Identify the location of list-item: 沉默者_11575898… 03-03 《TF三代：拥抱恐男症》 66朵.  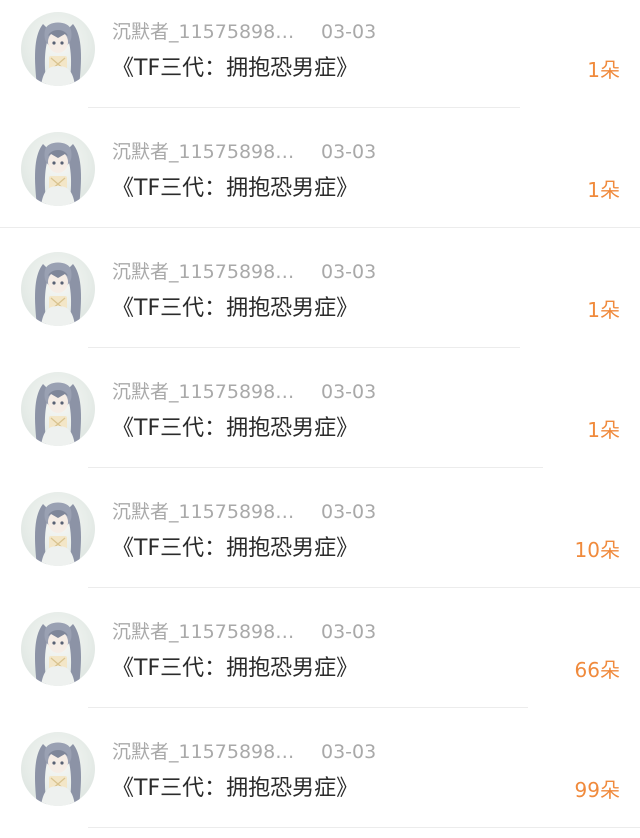
(320, 659).